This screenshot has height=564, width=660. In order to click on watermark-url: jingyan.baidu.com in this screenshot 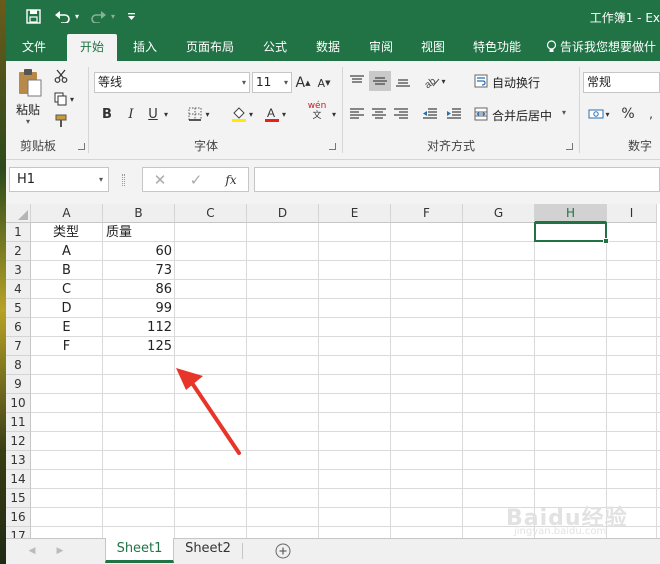, I will do `click(560, 531)`.